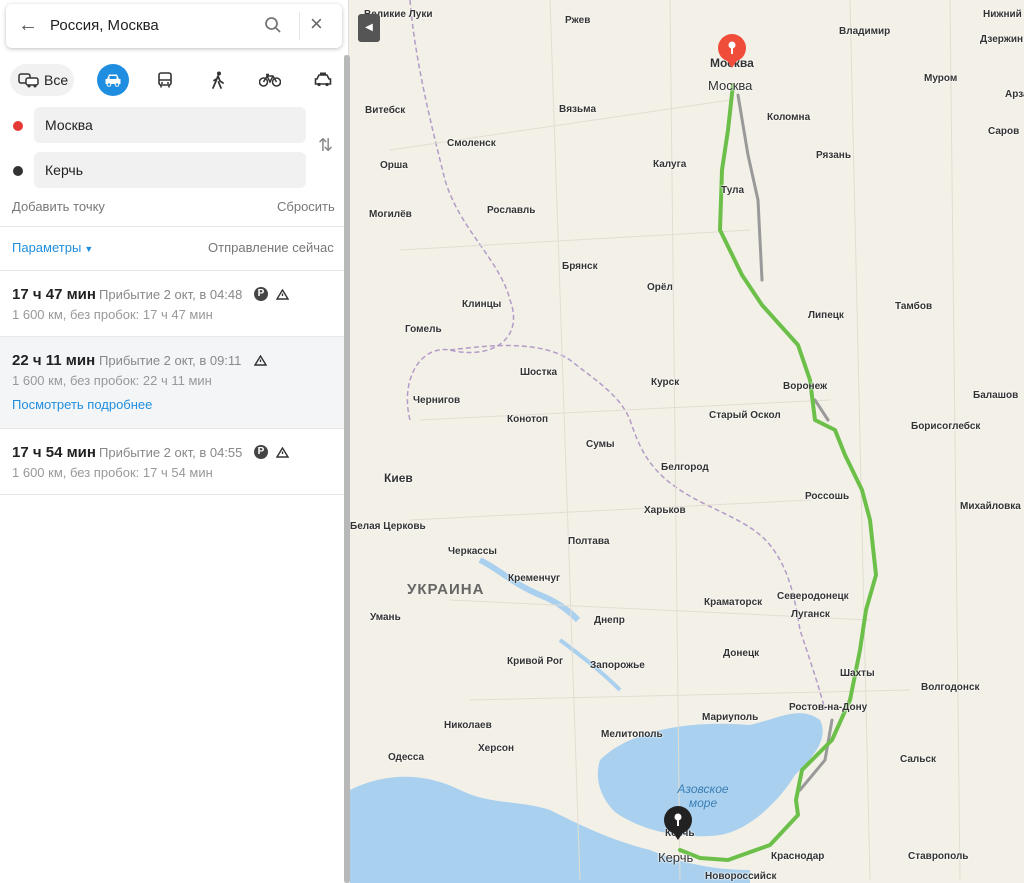 The height and width of the screenshot is (883, 1024). What do you see at coordinates (472, 551) in the screenshot?
I see `city-label: Черкассы` at bounding box center [472, 551].